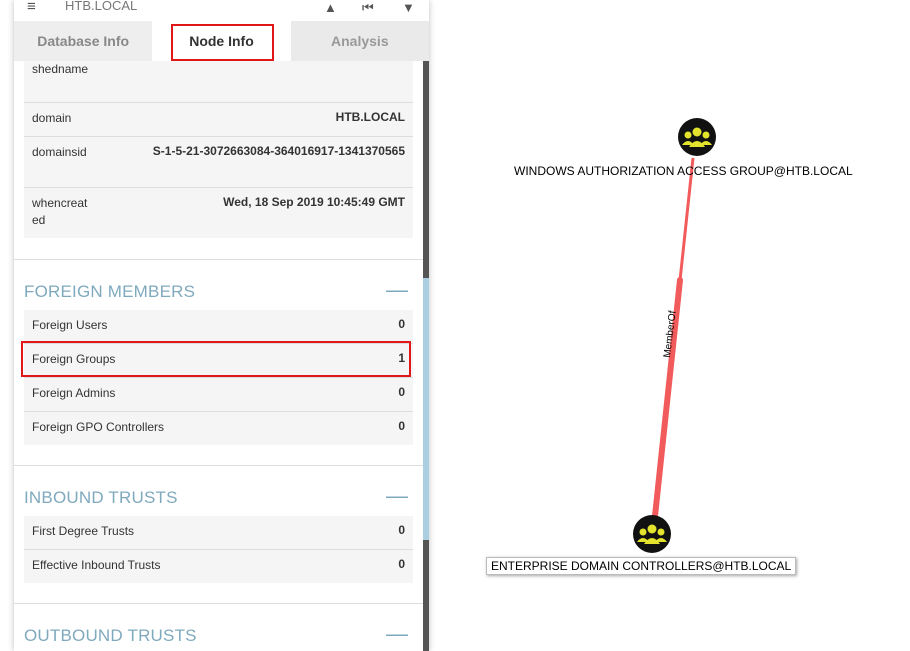 The image size is (910, 651). Describe the element at coordinates (52, 118) in the screenshot. I see `property-key: domain` at that location.